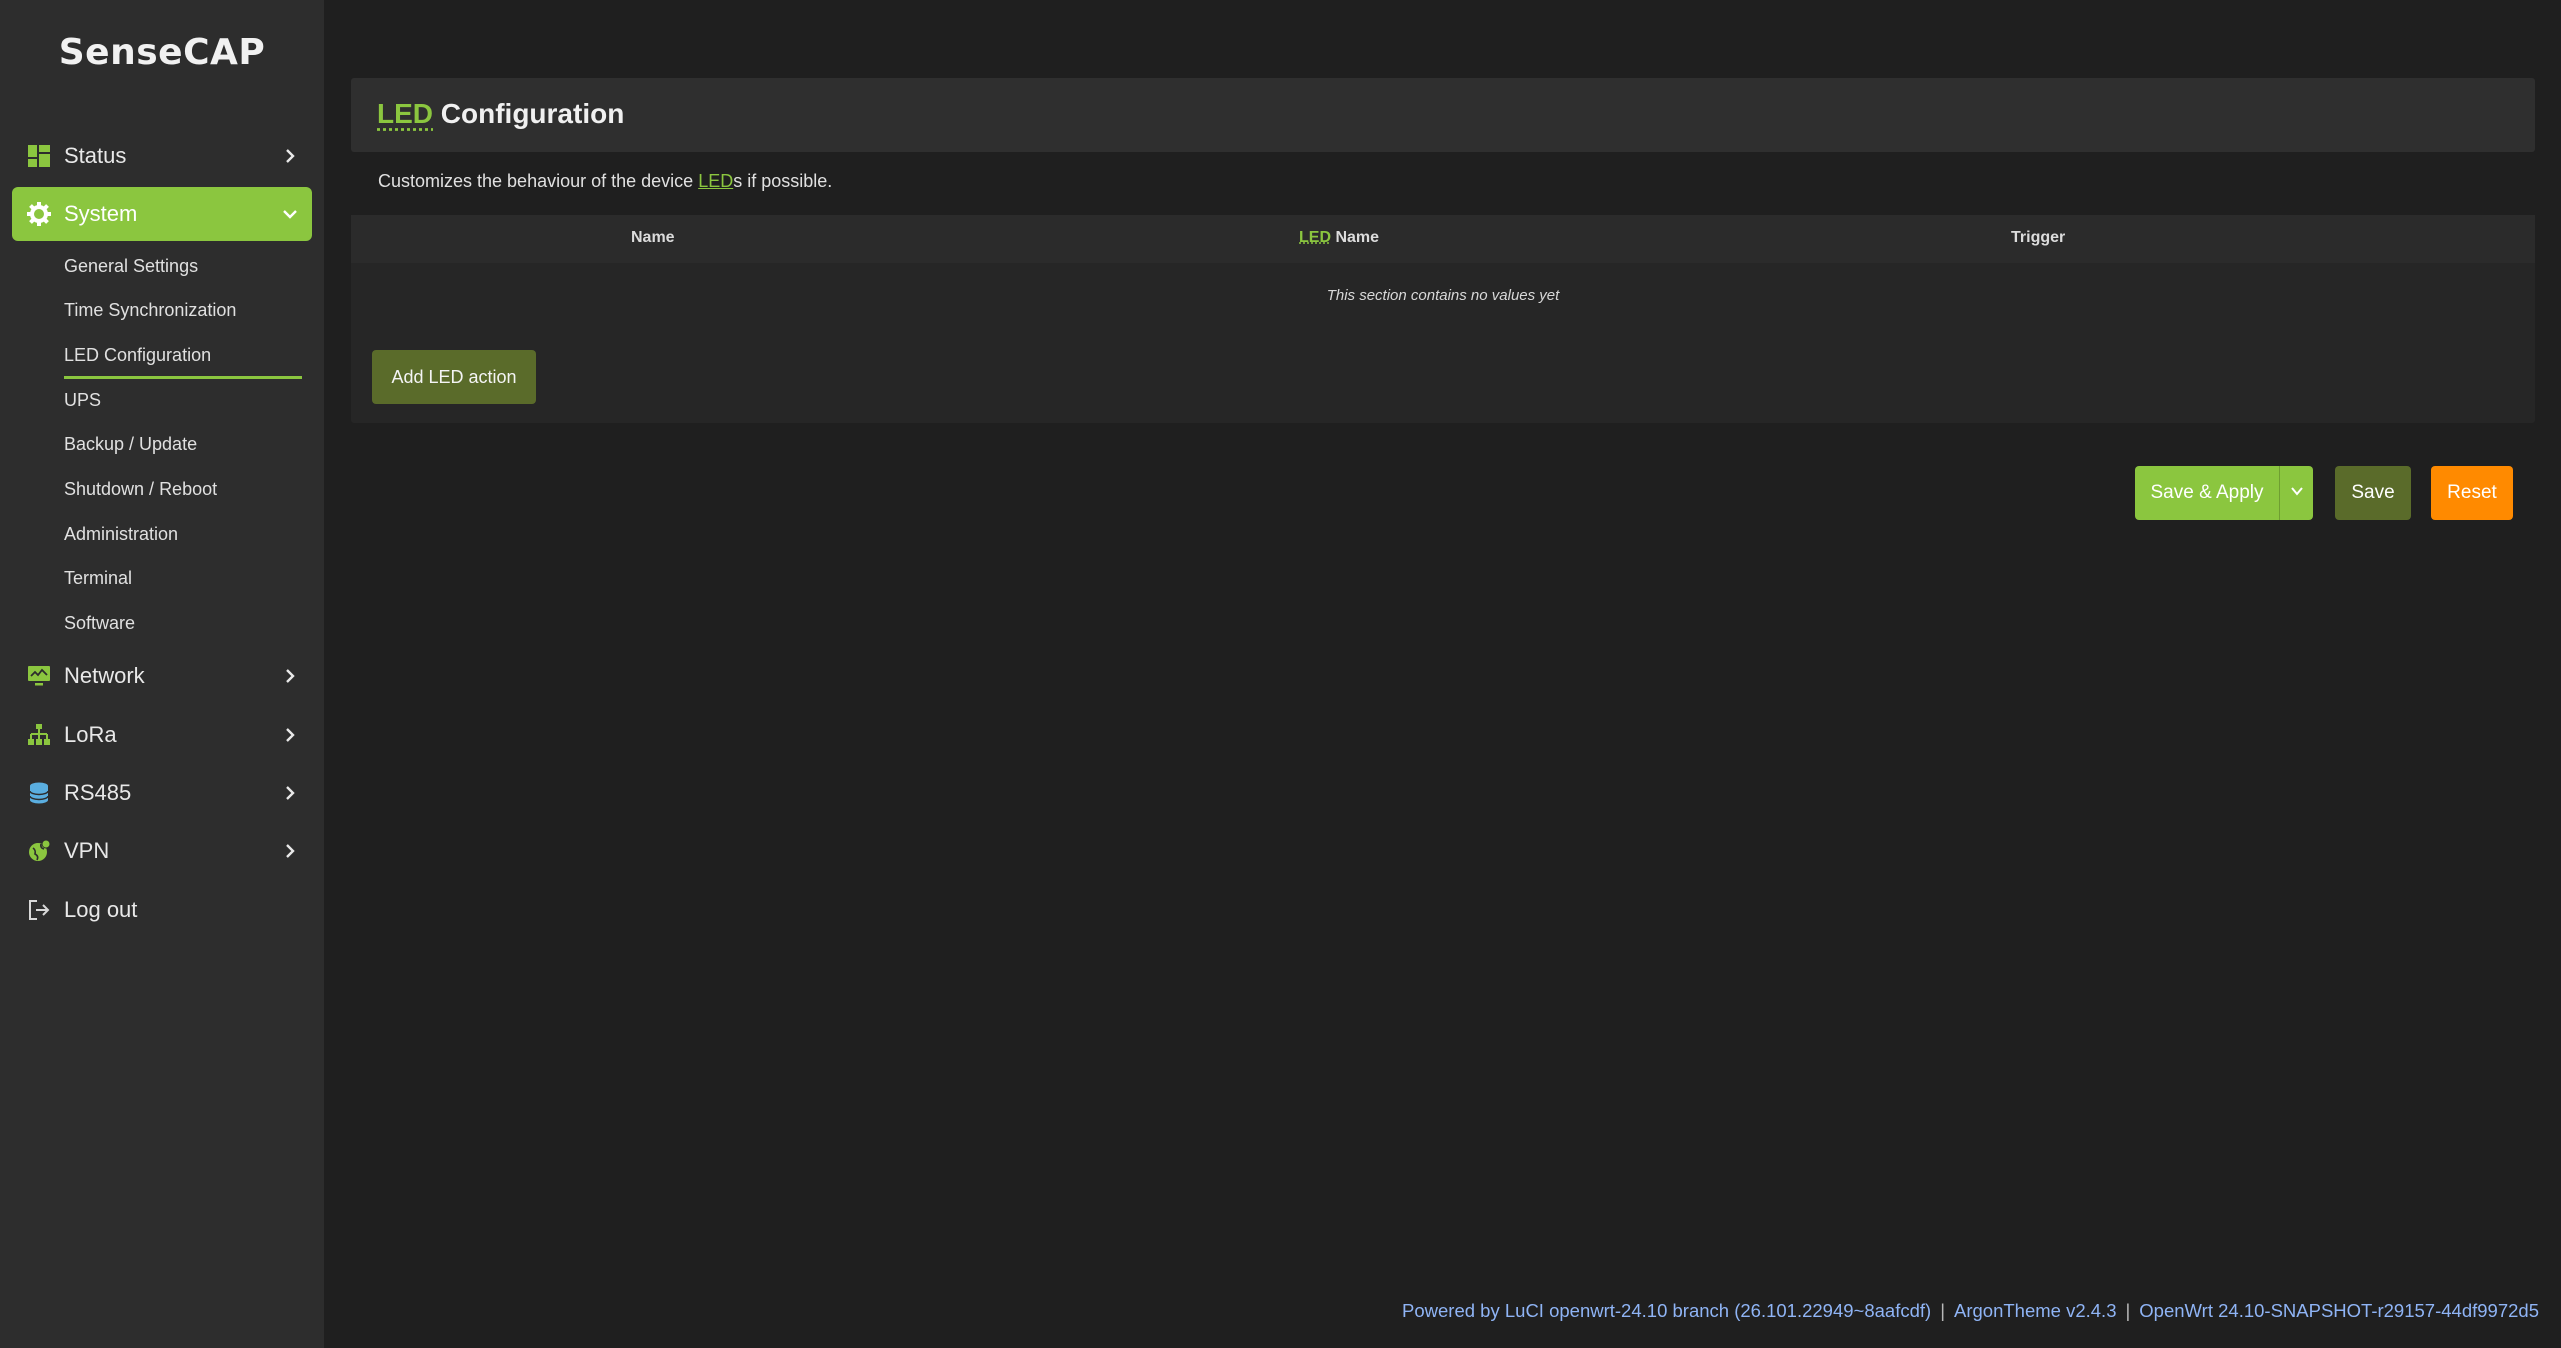 The height and width of the screenshot is (1348, 2561). Describe the element at coordinates (39, 910) in the screenshot. I see `logout-icon` at that location.